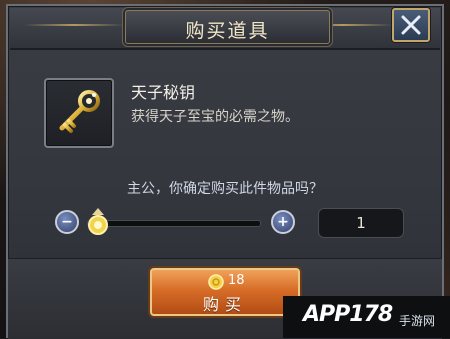  Describe the element at coordinates (225, 292) in the screenshot. I see `buy-button: 18 购买` at that location.